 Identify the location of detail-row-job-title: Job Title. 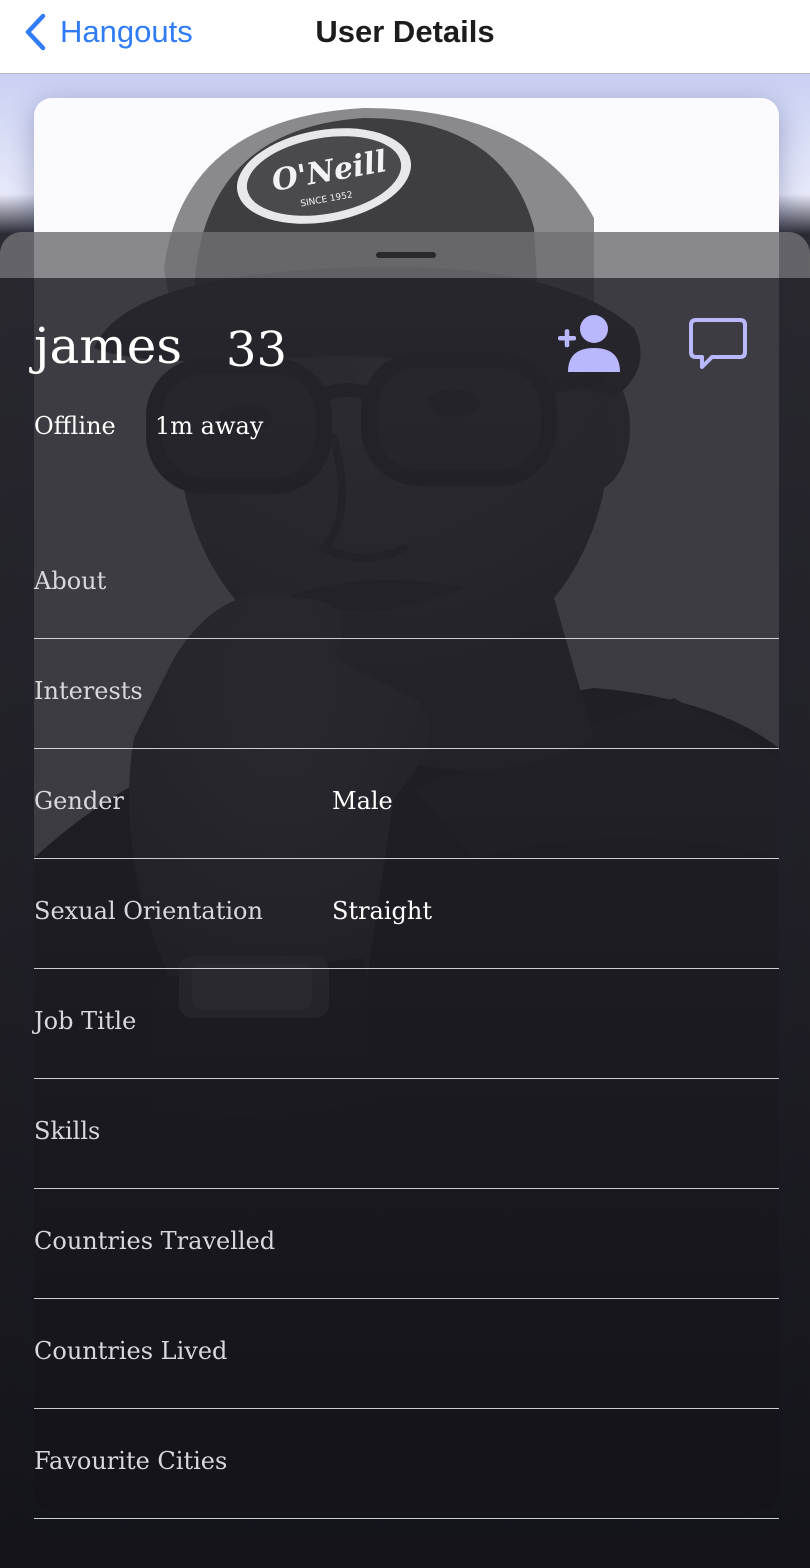
(406, 1024).